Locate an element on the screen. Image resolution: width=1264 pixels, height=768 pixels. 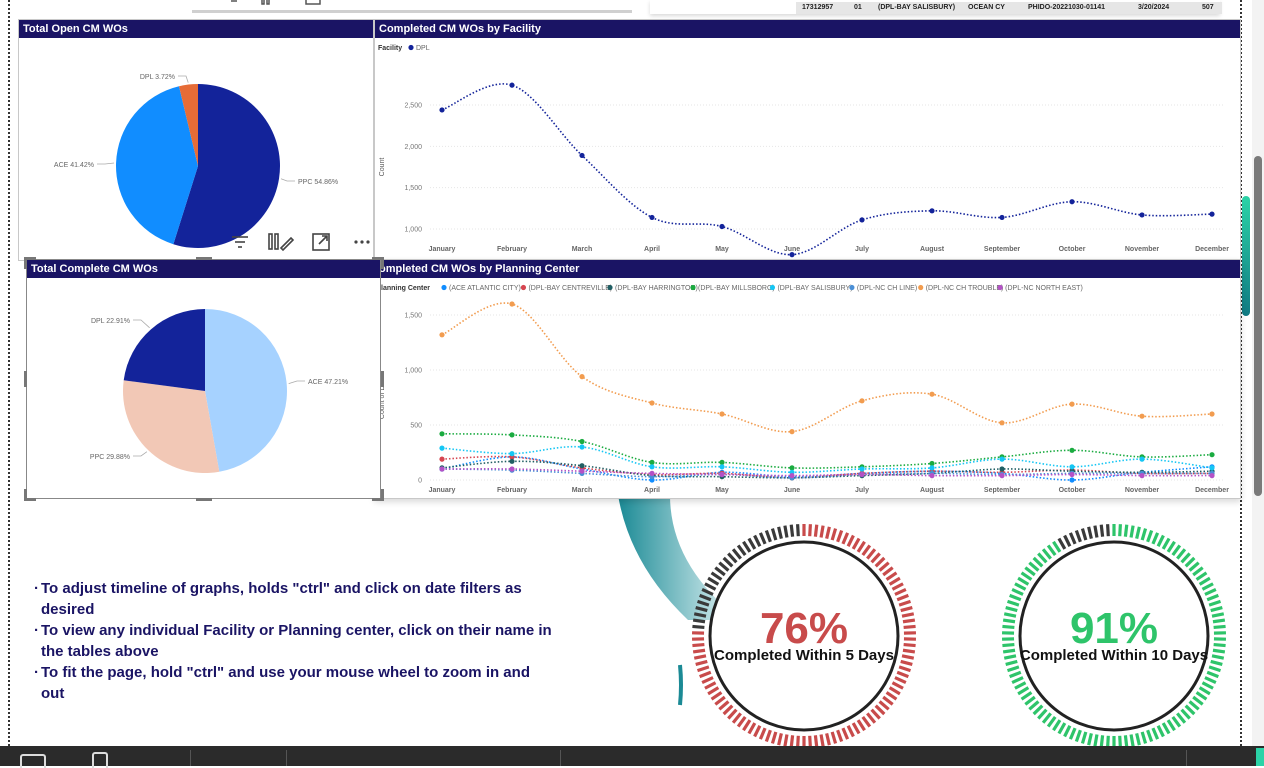
selection-handles is located at coordinates (204, 379).